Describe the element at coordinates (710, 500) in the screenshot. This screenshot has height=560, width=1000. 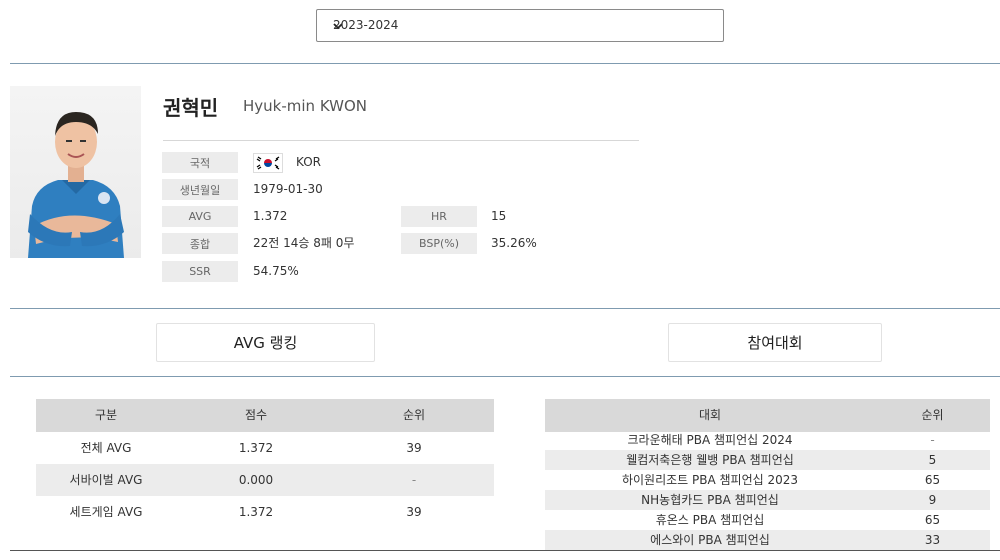
I see `cell-tournament: NH농협카드 PBA 챔피언십` at that location.